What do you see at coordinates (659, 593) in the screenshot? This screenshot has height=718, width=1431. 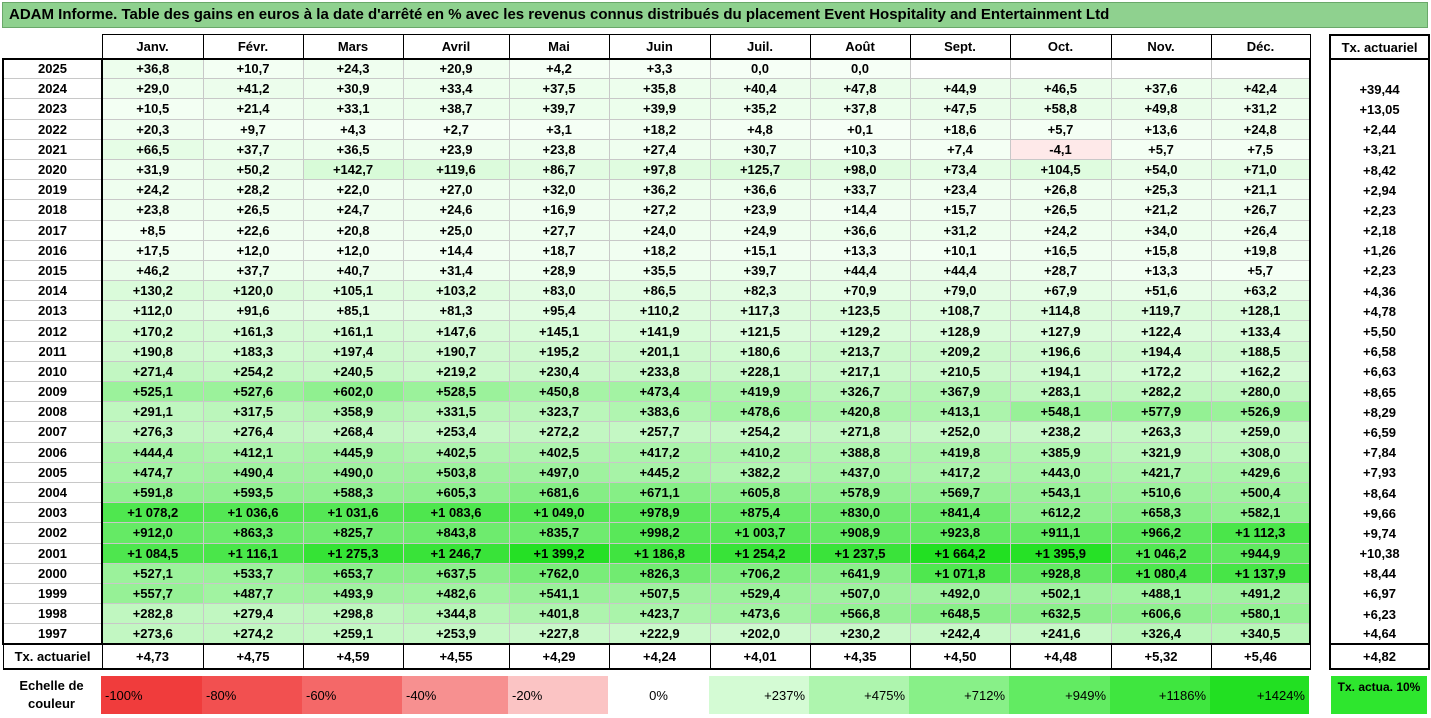 I see `gain-cell: +507,5` at bounding box center [659, 593].